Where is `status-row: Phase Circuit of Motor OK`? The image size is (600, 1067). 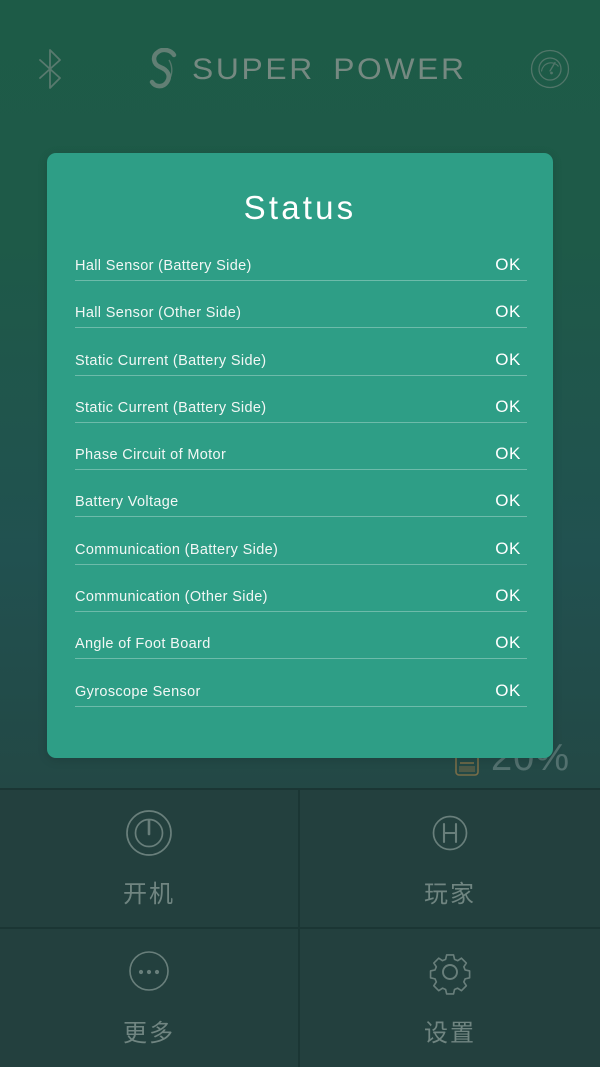 status-row: Phase Circuit of Motor OK is located at coordinates (301, 463).